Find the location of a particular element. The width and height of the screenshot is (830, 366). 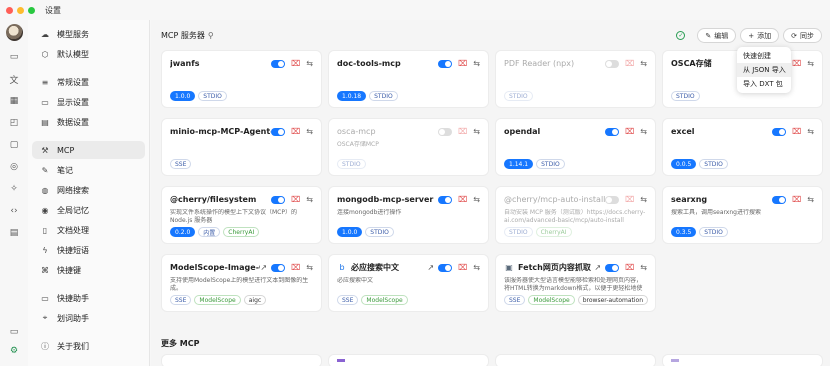

monitor-icon: ▭ is located at coordinates (14, 332).